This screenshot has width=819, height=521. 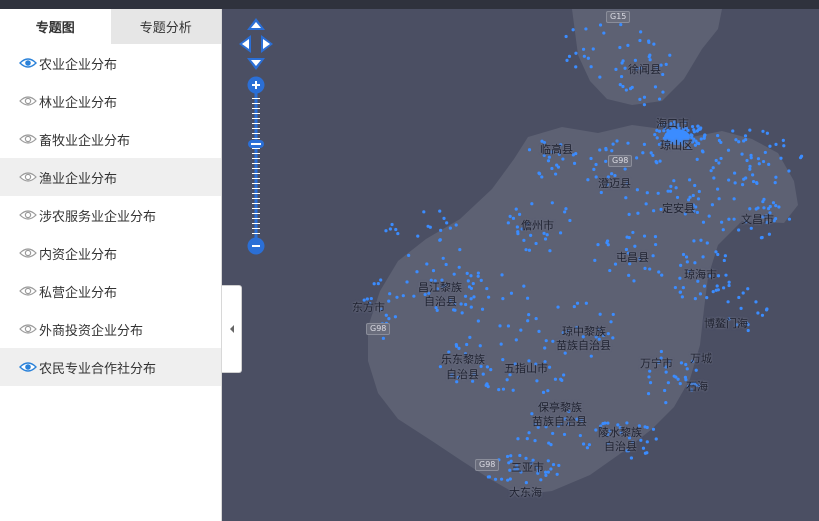 I want to click on layer-item-foreign: 外商投资企业分布, so click(x=110, y=329).